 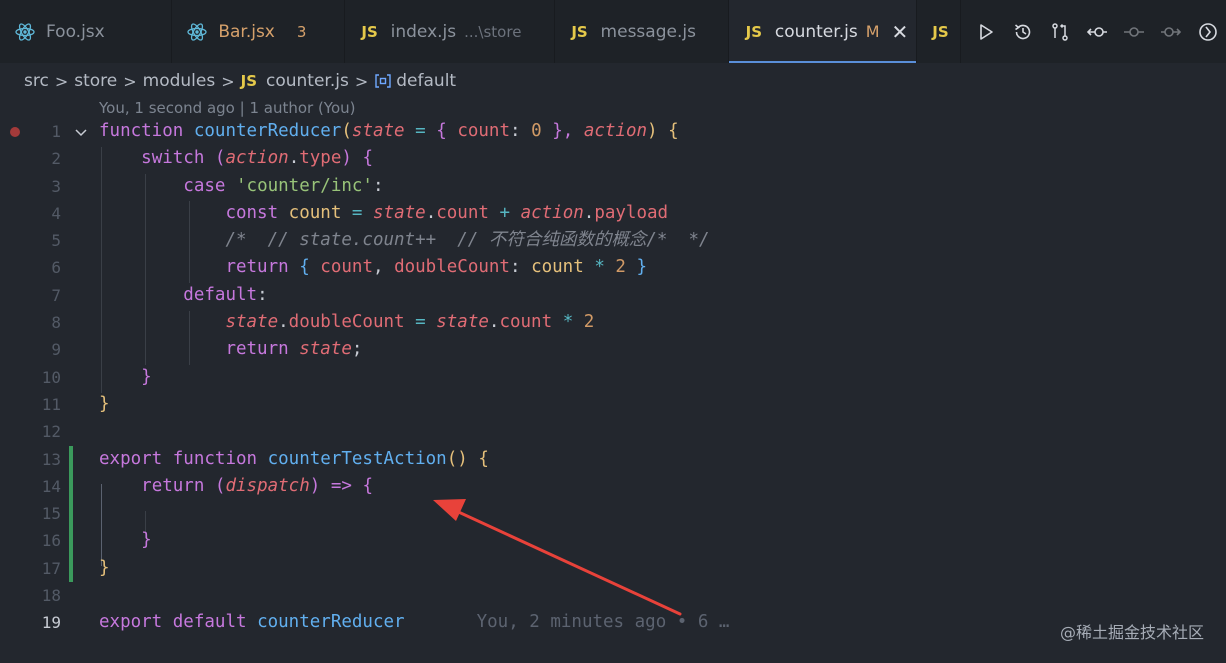 I want to click on line-number: 19, so click(x=51, y=623).